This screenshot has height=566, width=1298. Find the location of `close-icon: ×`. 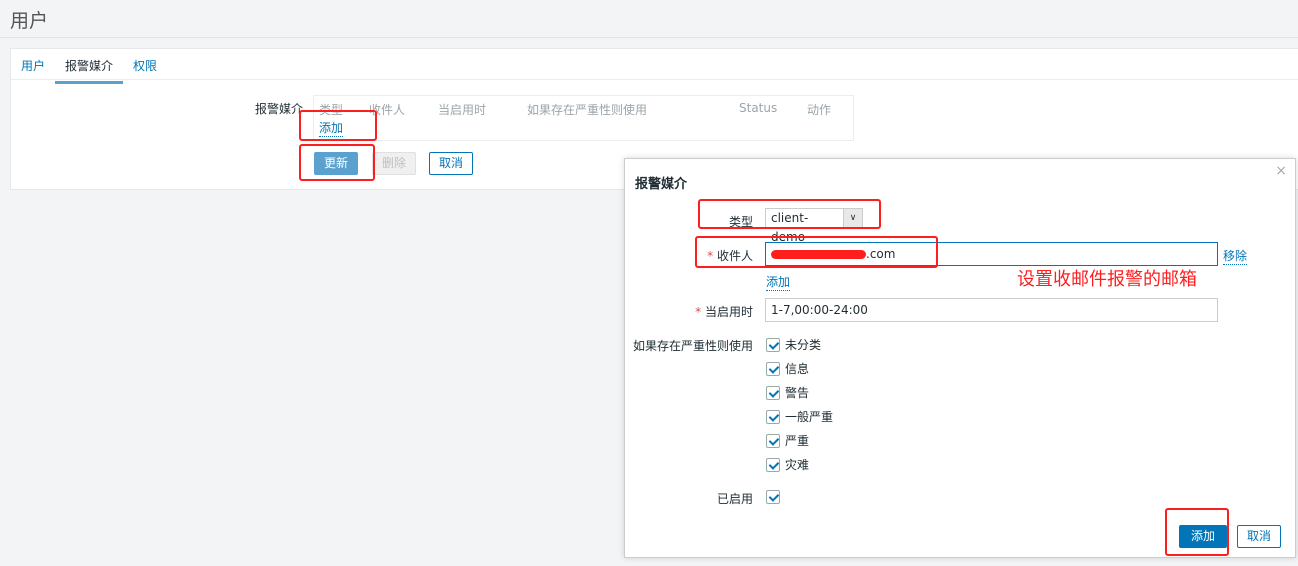

close-icon: × is located at coordinates (1281, 171).